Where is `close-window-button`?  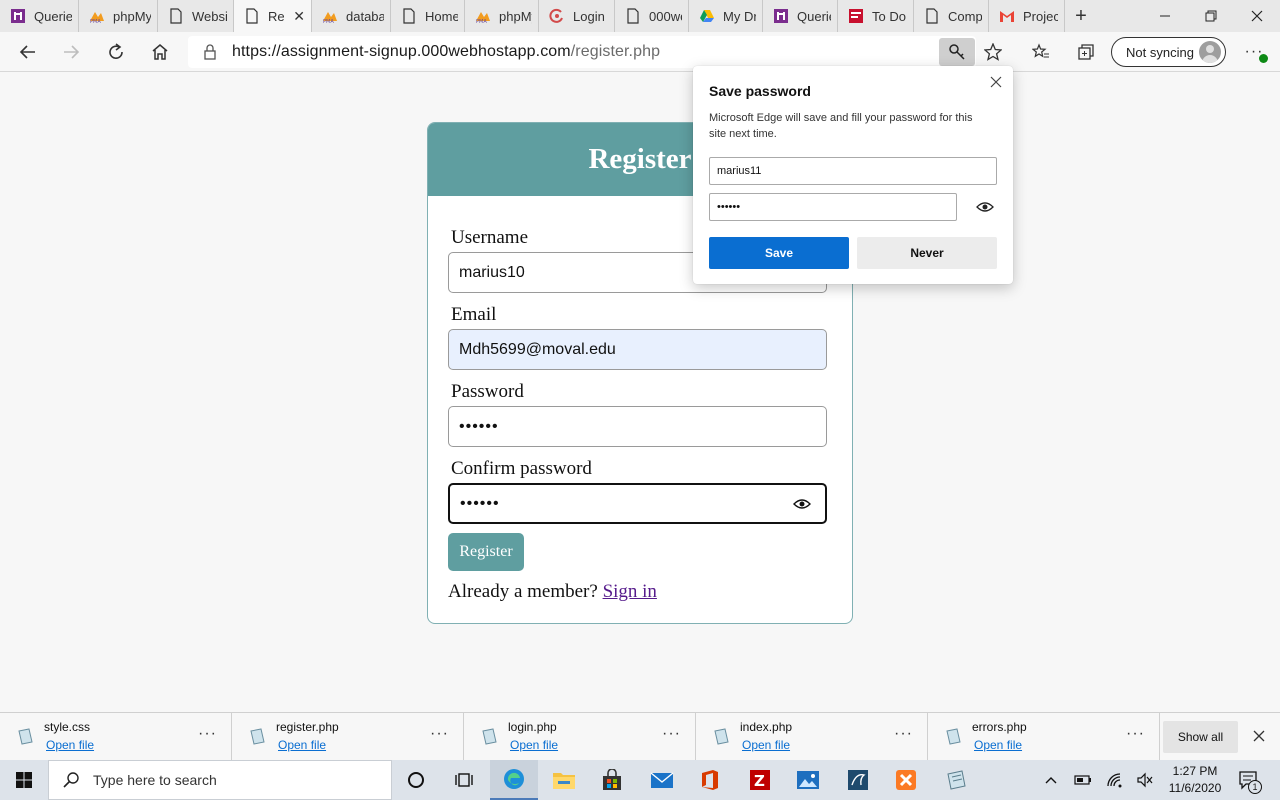 close-window-button is located at coordinates (1257, 16).